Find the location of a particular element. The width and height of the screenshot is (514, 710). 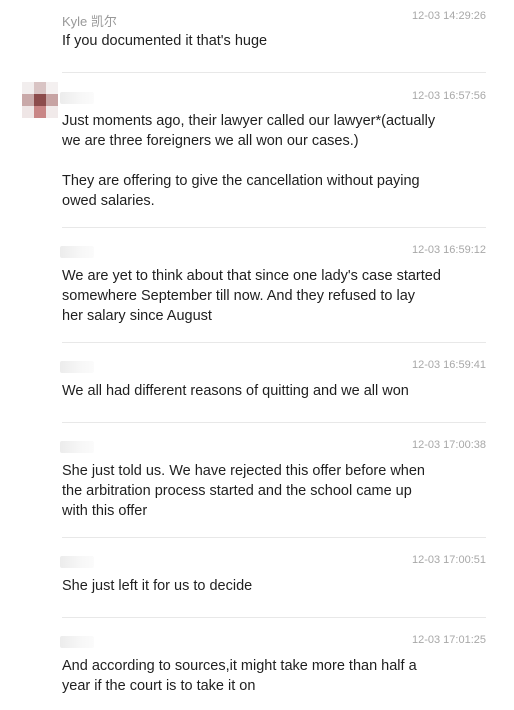

message-timestamp: 12-03 16:57:56 is located at coordinates (448, 96).